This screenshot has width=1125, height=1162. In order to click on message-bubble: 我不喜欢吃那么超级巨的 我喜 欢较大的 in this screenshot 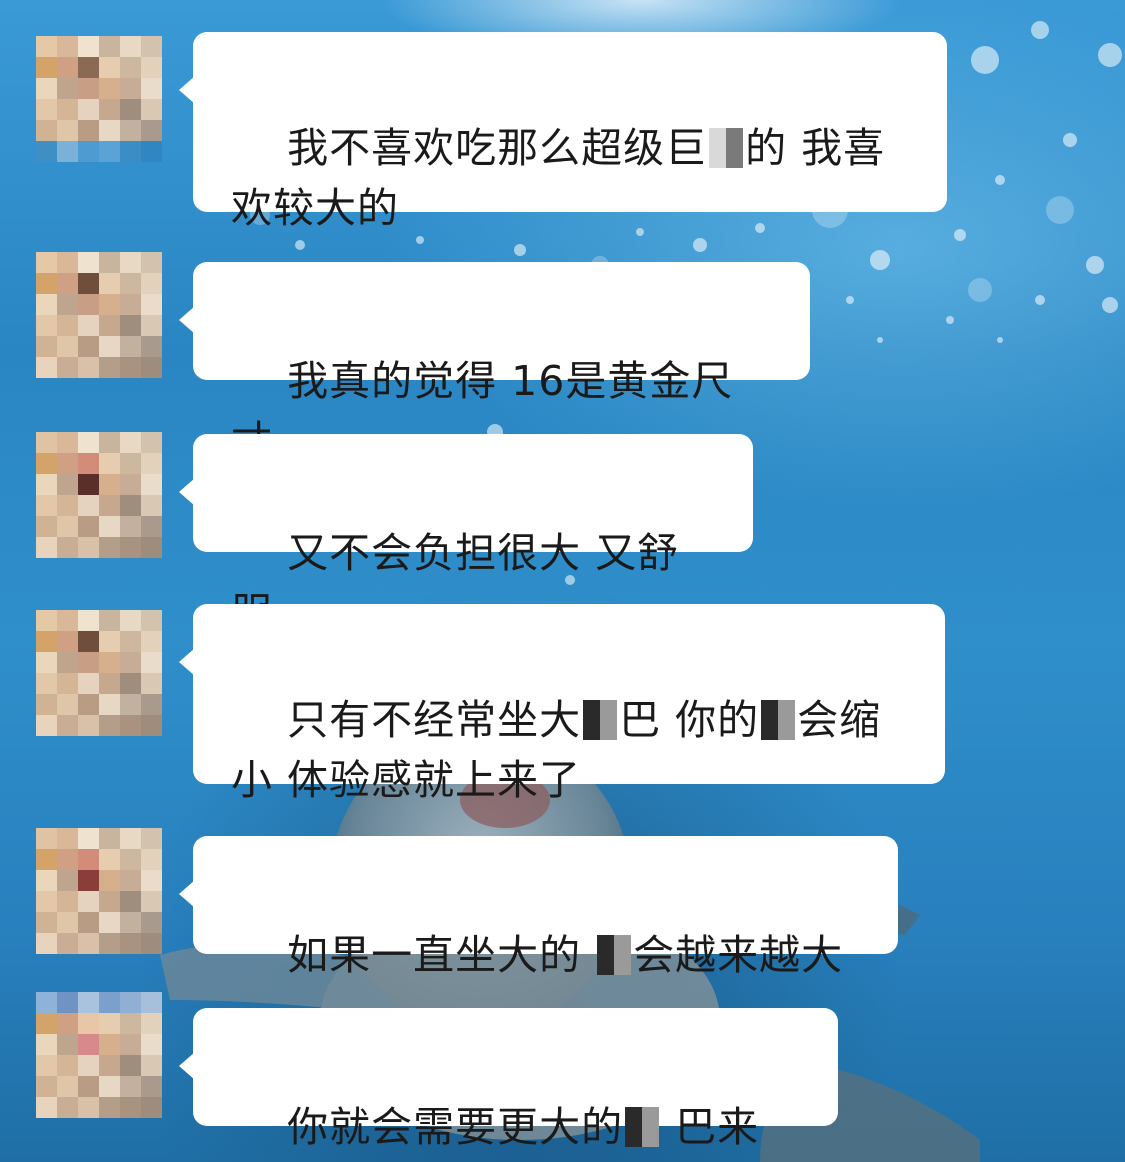, I will do `click(563, 132)`.